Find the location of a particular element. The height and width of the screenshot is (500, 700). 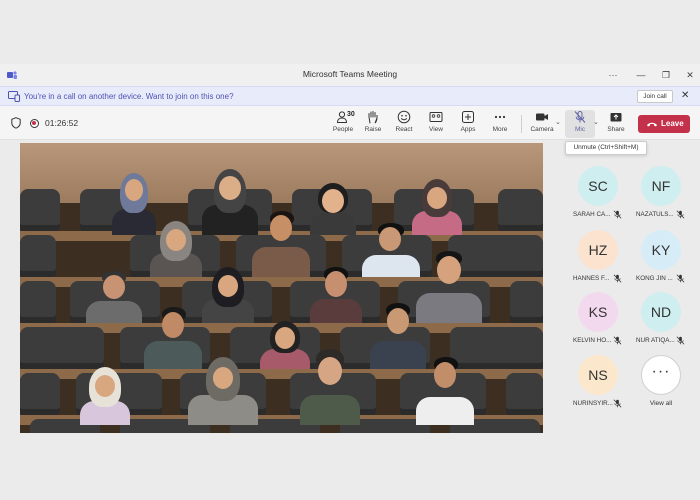

camera-icon is located at coordinates (542, 117).